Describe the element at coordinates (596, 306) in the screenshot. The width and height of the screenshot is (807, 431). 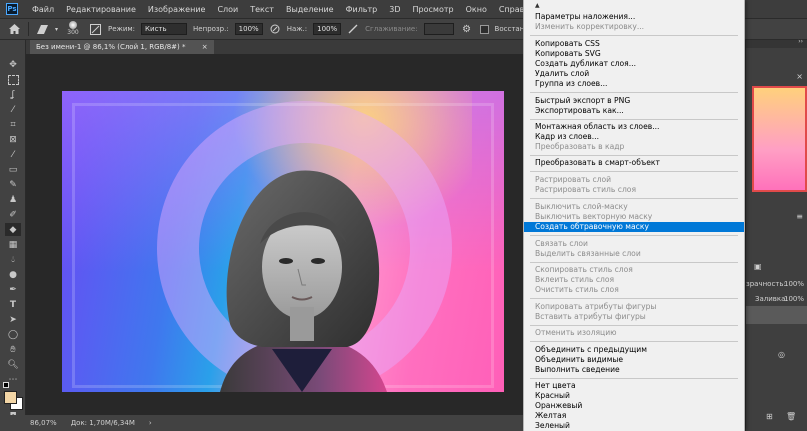
I see `menu-item-copy-shape-attributes: Копировать атрибуты фигуры` at that location.